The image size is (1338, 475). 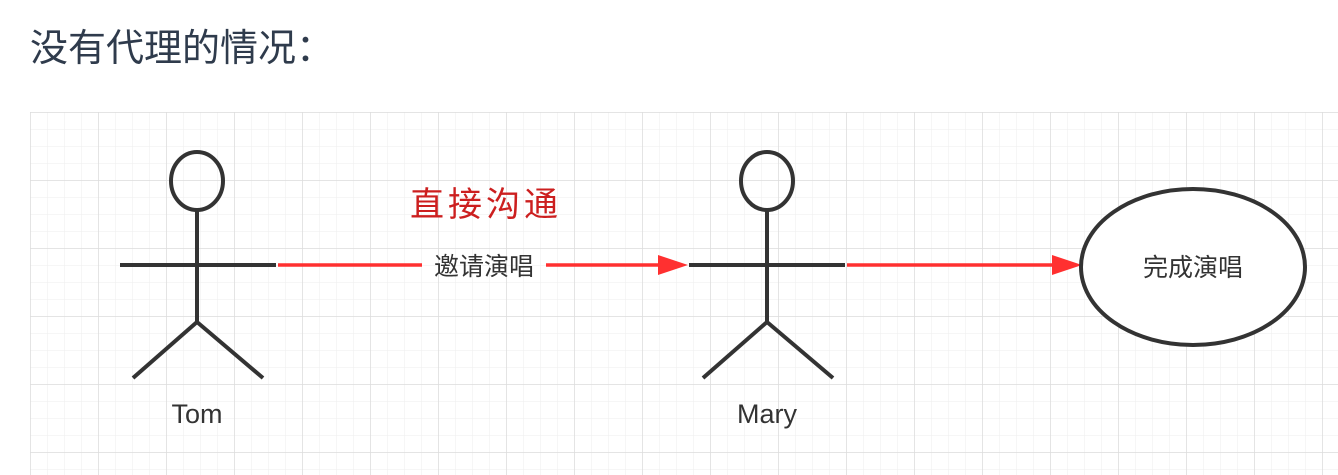 I want to click on actor-tom-name: Tom, so click(x=196, y=414).